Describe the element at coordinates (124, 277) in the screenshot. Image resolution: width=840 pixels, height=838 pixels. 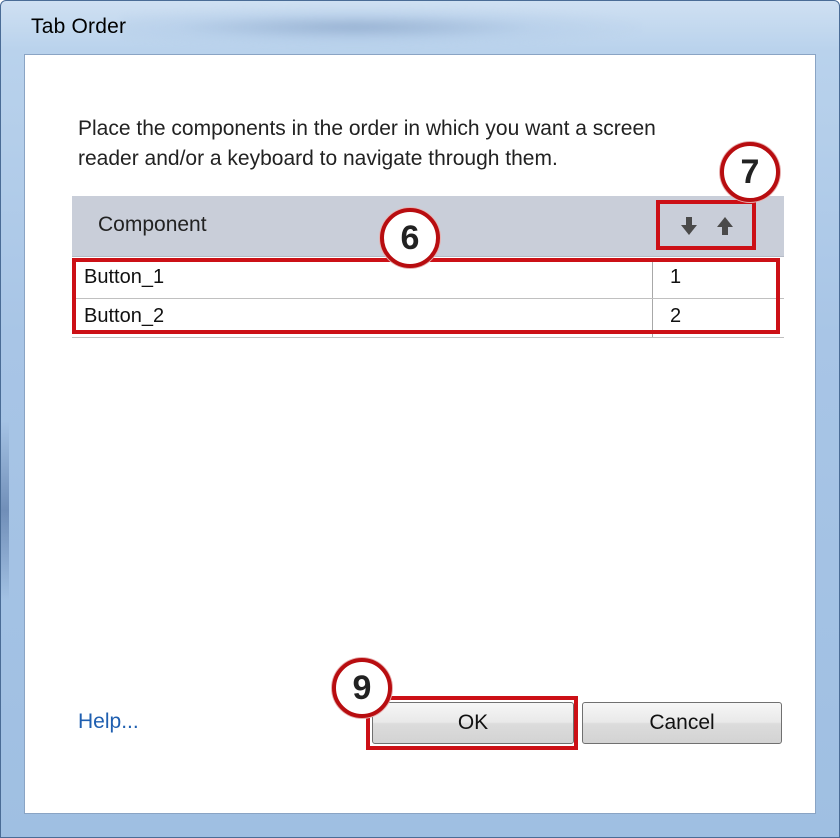
I see `component-name: Button_1` at that location.